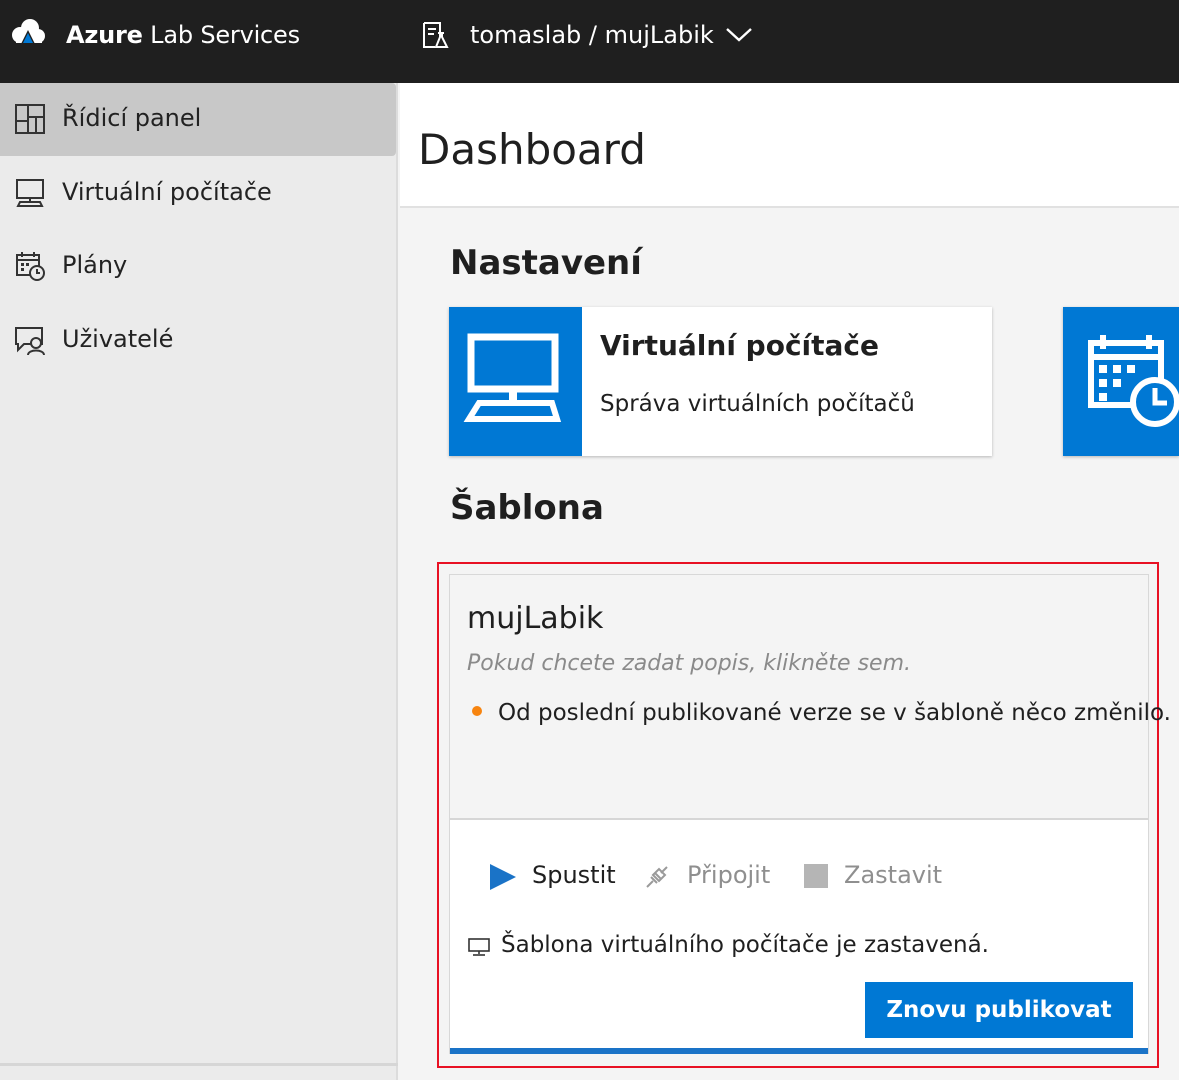 The width and height of the screenshot is (1179, 1080). I want to click on azure-lab-logo-icon, so click(28, 31).